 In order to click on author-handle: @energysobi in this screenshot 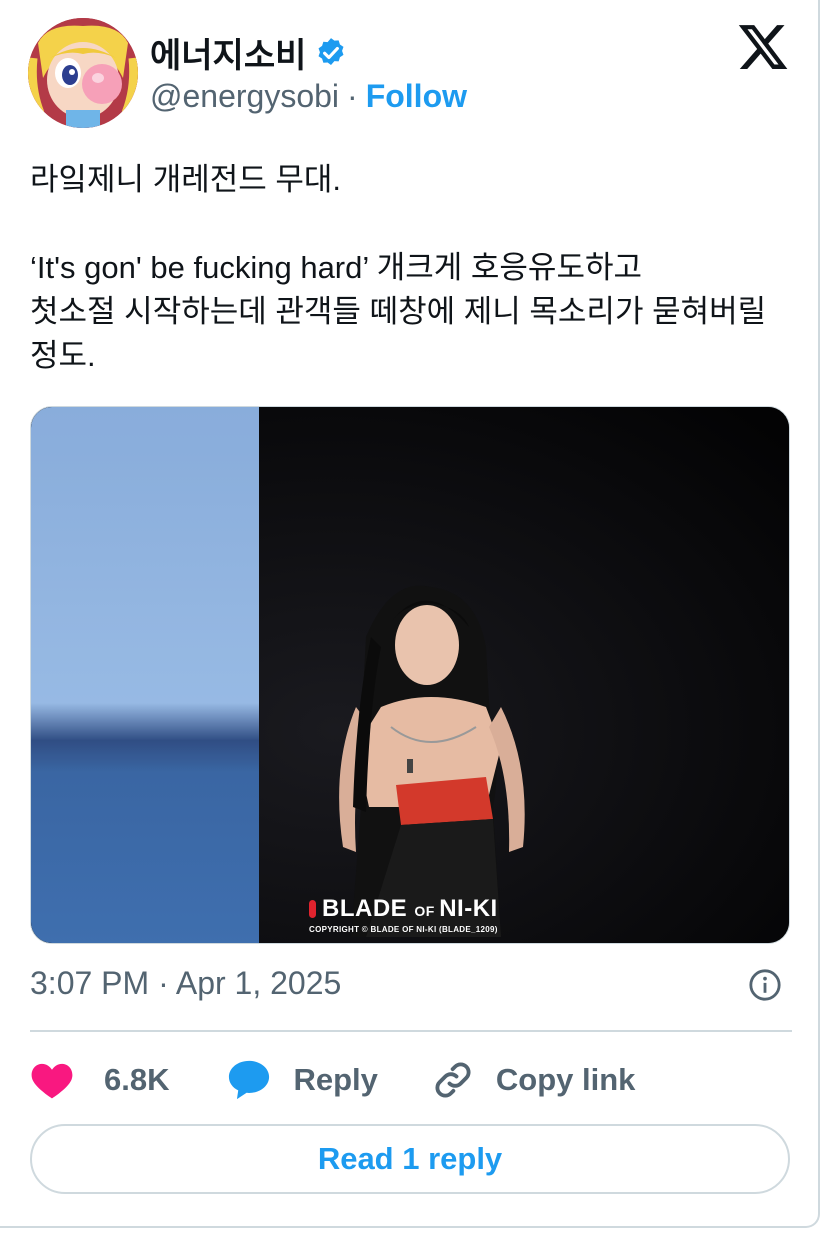, I will do `click(244, 96)`.